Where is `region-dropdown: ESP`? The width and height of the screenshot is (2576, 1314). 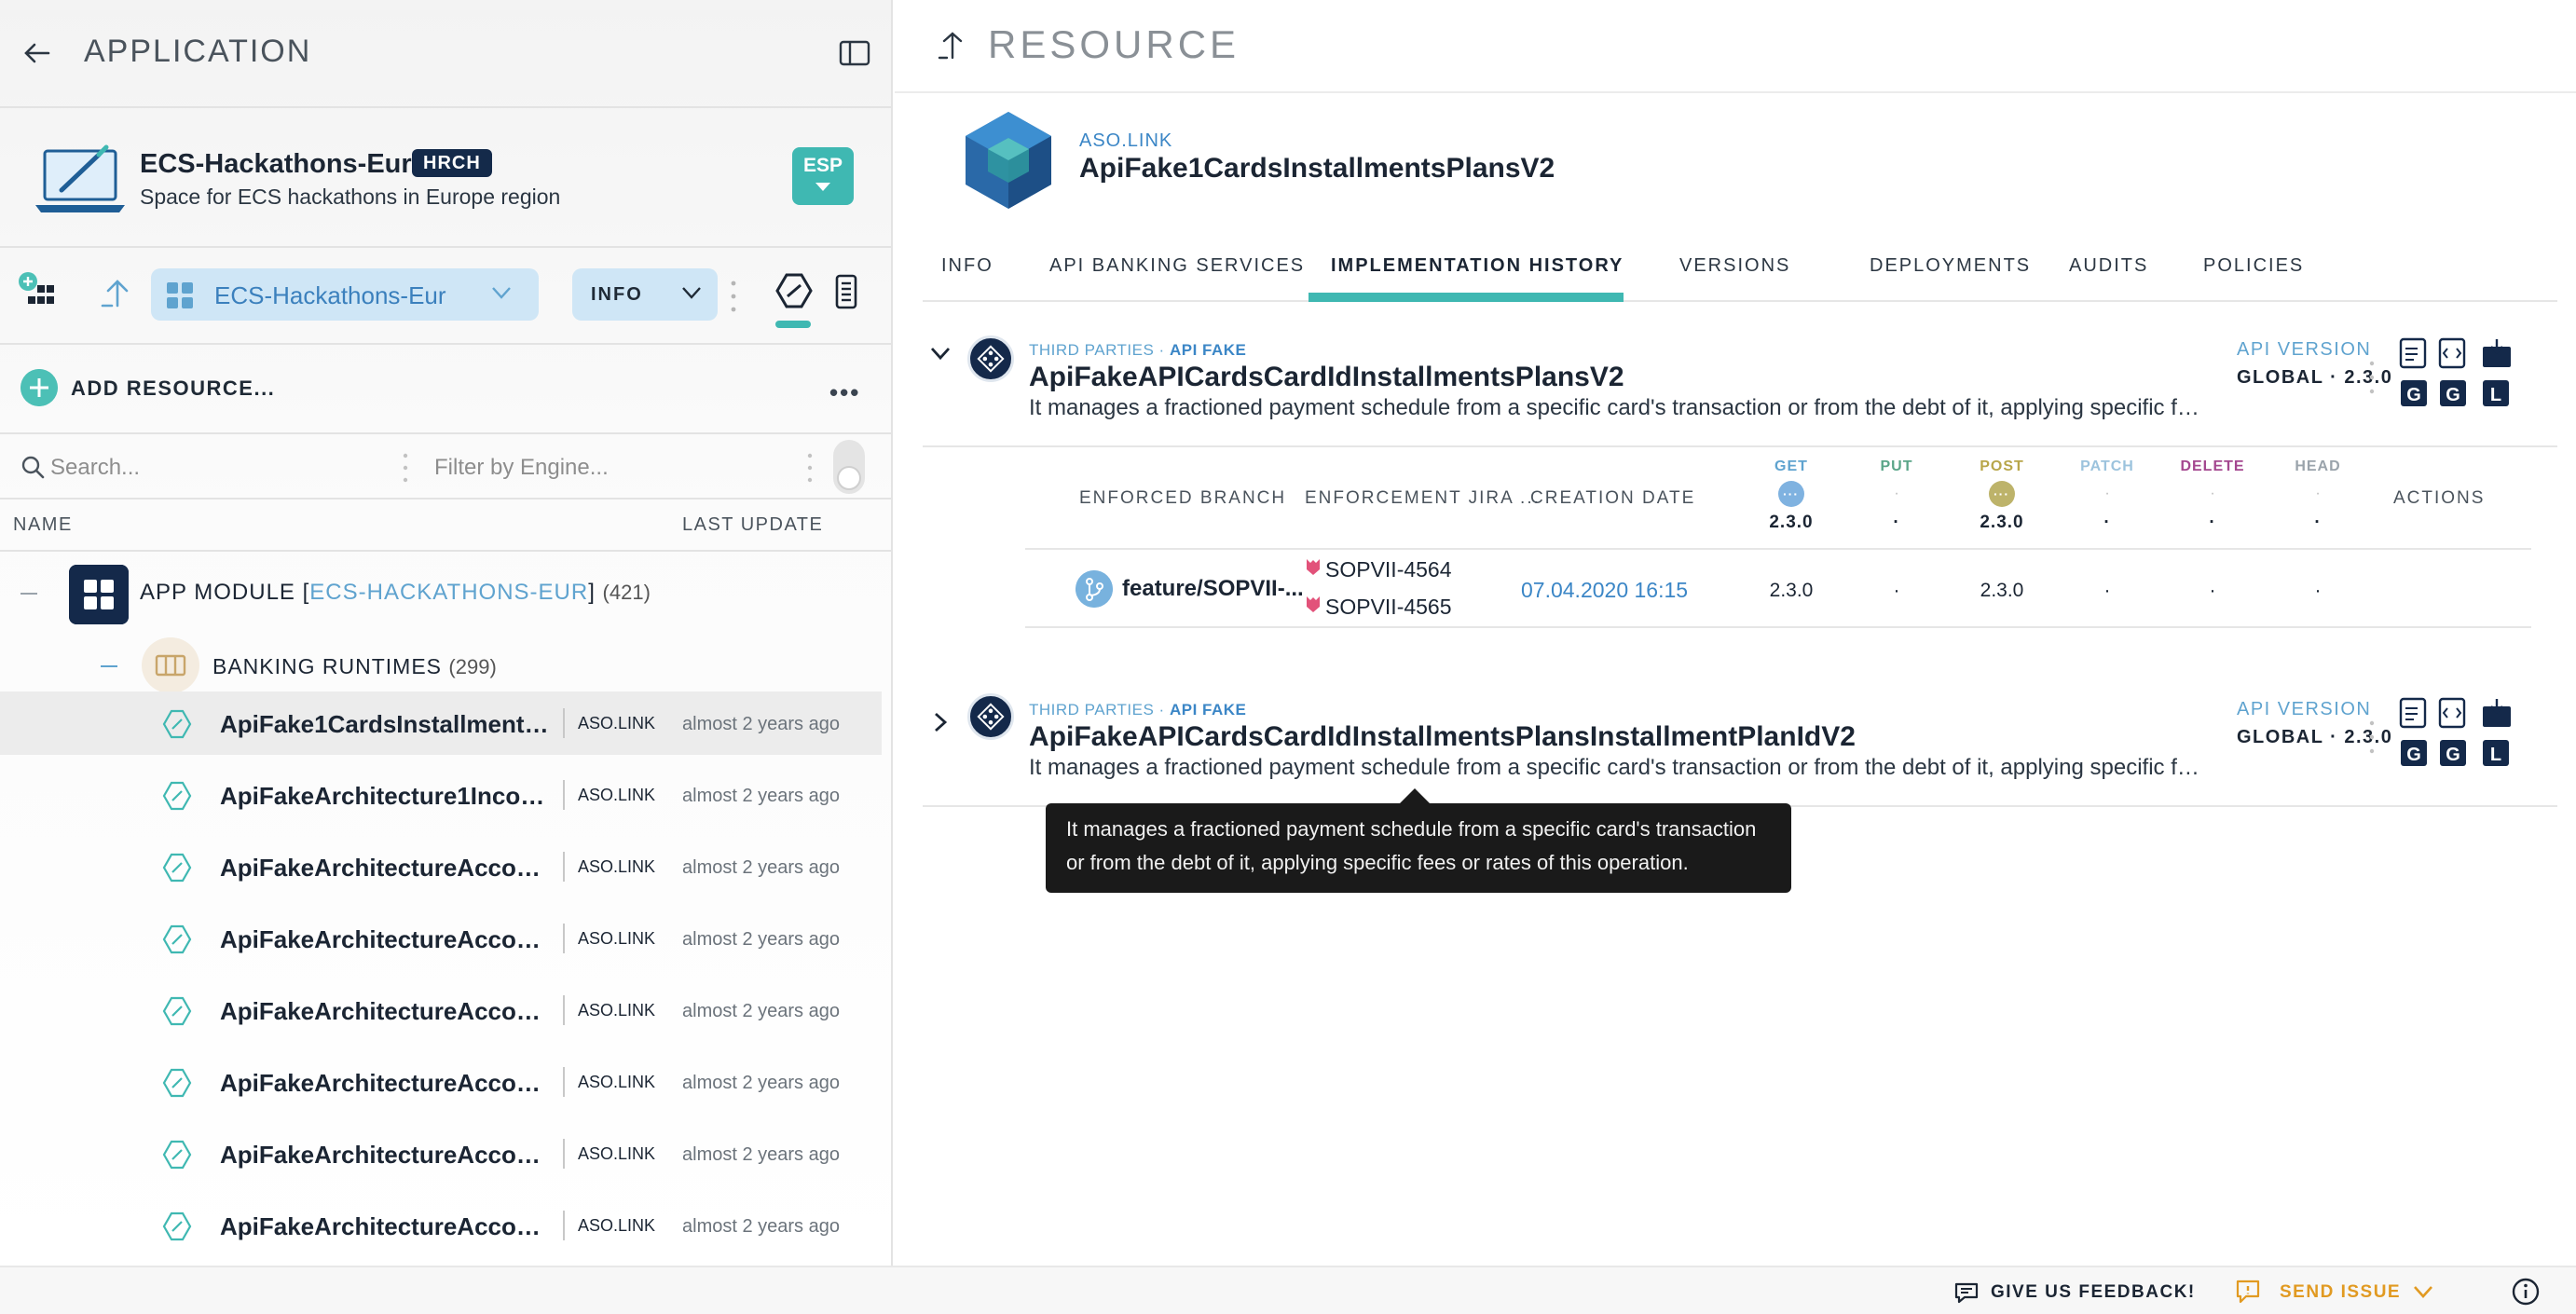
region-dropdown: ESP is located at coordinates (823, 176).